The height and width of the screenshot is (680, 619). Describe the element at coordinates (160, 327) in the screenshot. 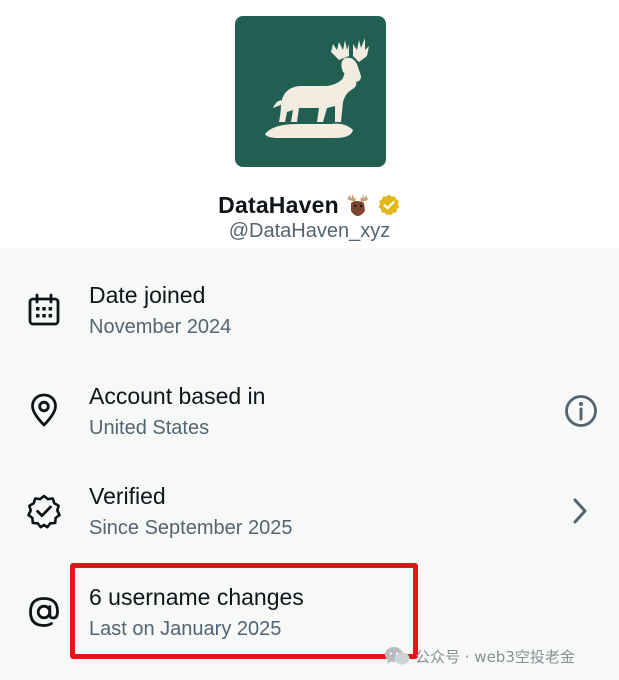

I see `row-subtitle: November 2024` at that location.